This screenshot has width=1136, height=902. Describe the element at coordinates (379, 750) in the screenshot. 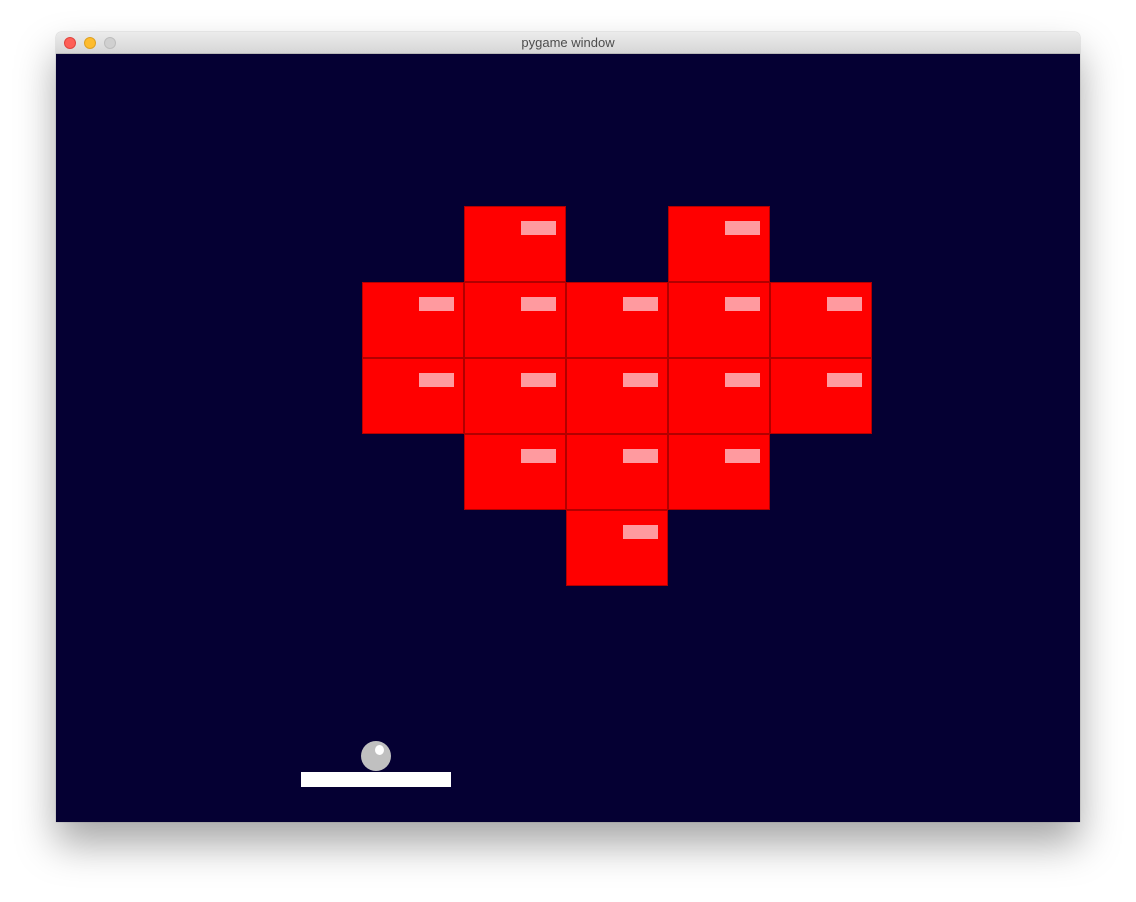

I see `ball-highlight` at that location.